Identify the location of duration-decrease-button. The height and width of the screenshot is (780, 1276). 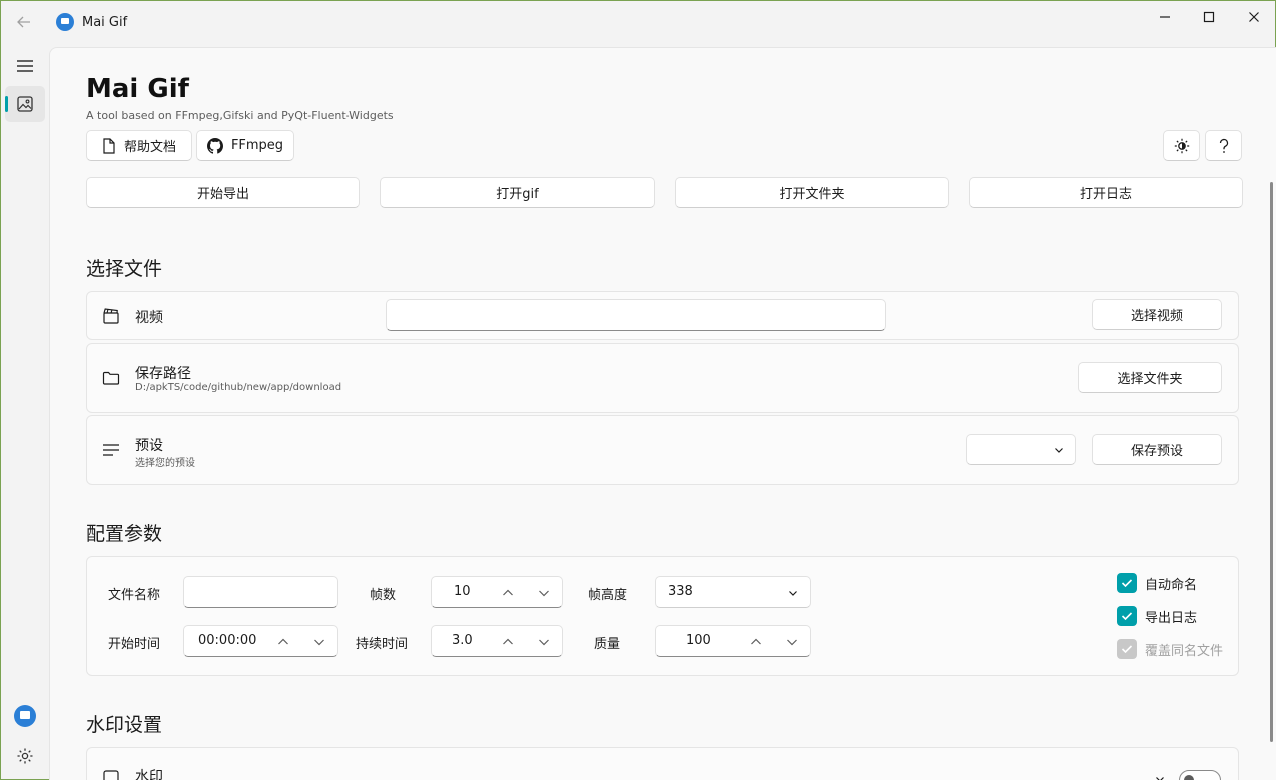
(544, 642).